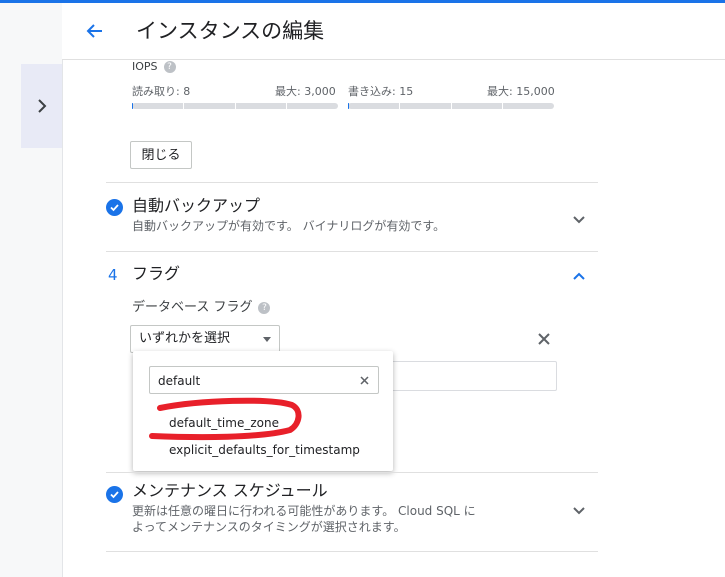  I want to click on maintenance-subtitle-line1: 更新は任意の曜日に行われる可能性があります。 Cloud SQL に, so click(304, 511).